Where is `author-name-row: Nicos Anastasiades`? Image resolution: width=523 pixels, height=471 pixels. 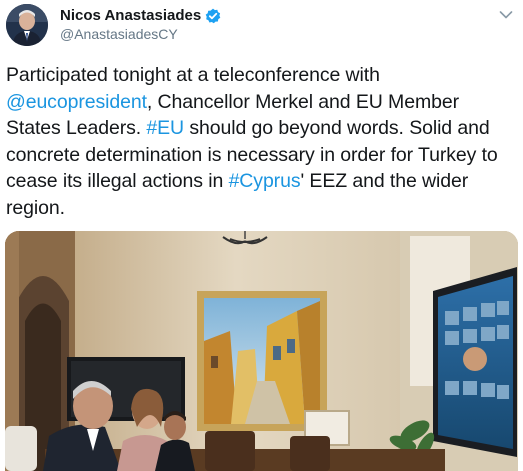 author-name-row: Nicos Anastasiades is located at coordinates (140, 15).